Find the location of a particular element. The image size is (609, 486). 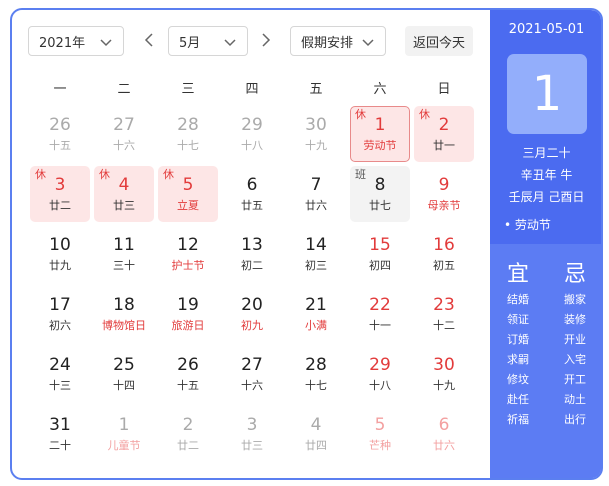

lunar-label: 三十 is located at coordinates (124, 265).